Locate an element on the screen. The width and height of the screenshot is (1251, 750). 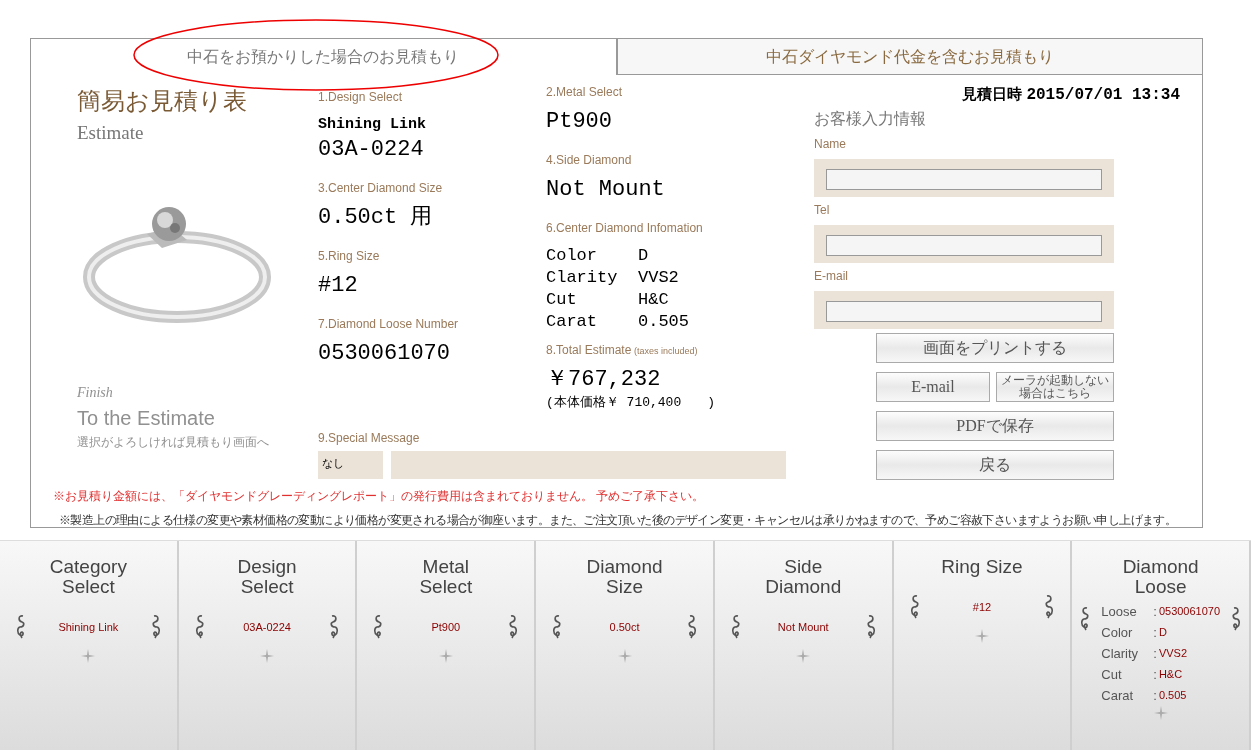
spec-value: VVS2 is located at coordinates (658, 278).